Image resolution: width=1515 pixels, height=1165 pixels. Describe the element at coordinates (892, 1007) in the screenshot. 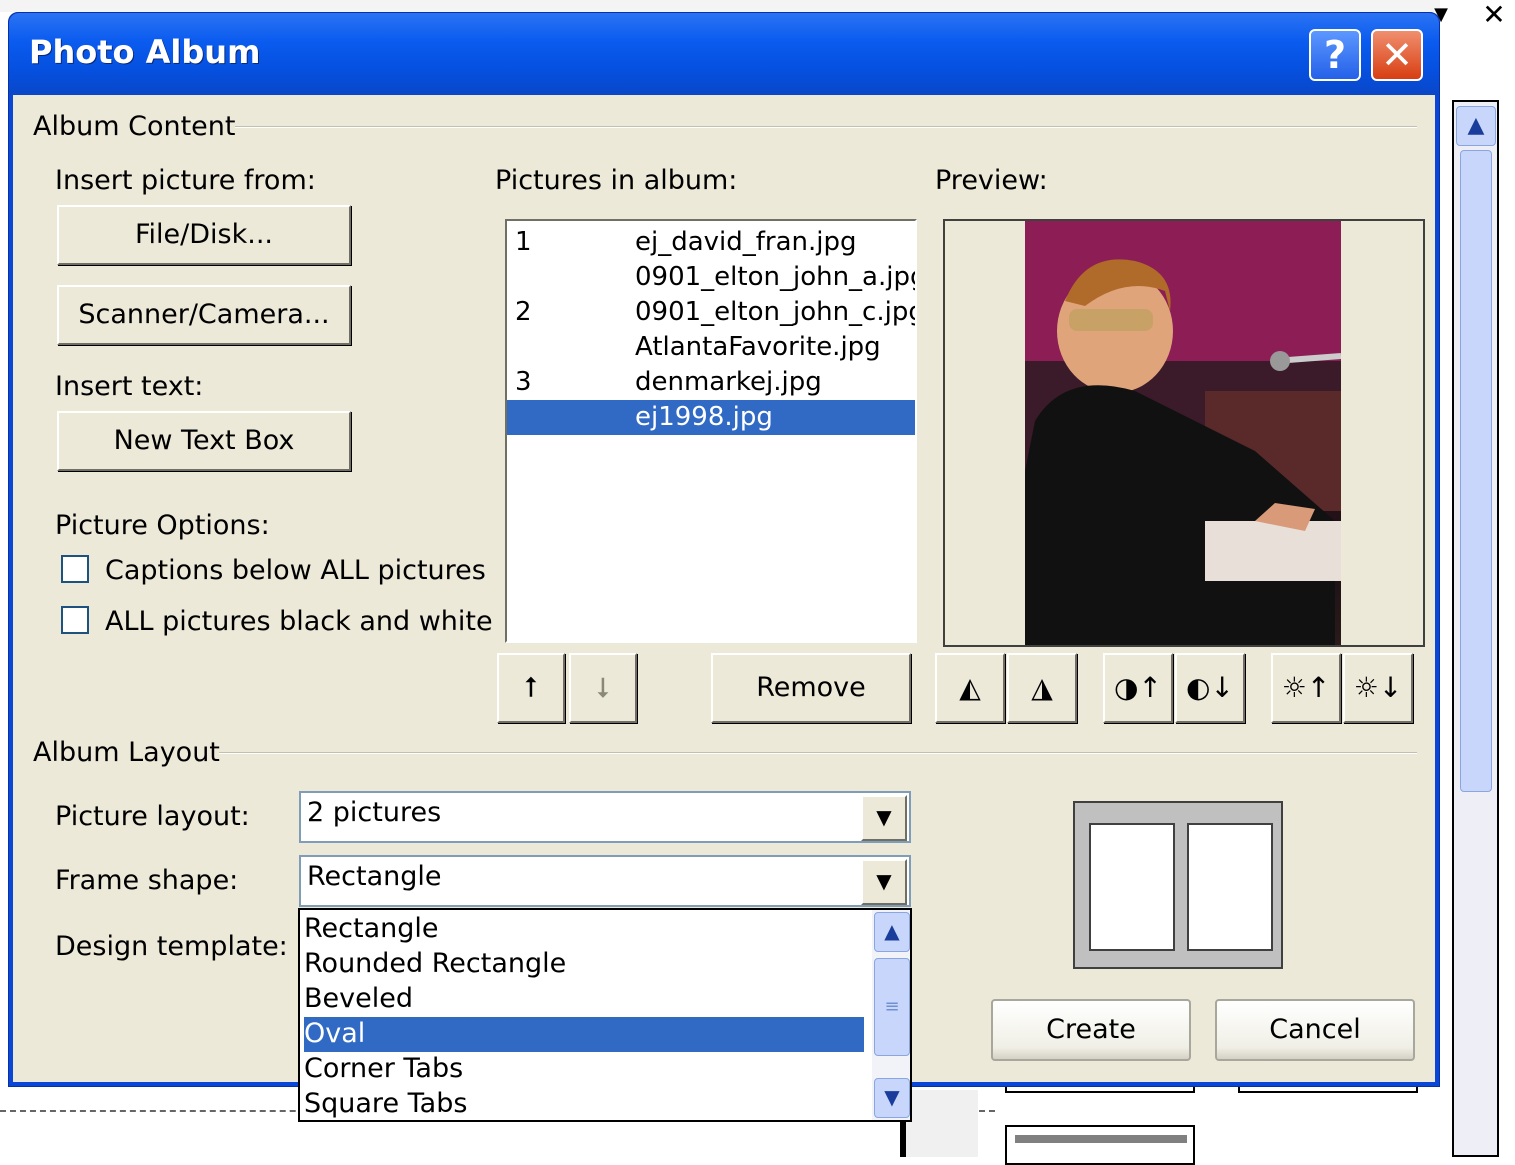

I see `scroll-thumb: ≡` at that location.